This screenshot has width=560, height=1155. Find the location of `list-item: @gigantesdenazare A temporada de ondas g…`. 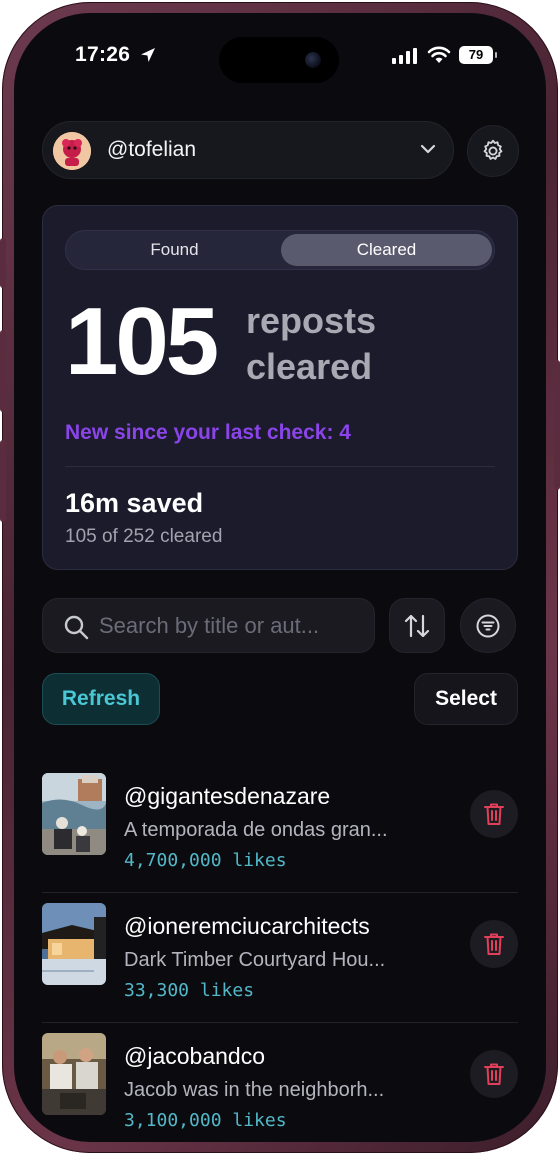

list-item: @gigantesdenazare A temporada de ondas g… is located at coordinates (280, 828).